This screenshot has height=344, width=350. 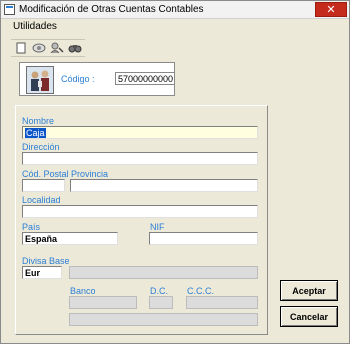 I want to click on divisa-label: Divisa Base, so click(x=46, y=261).